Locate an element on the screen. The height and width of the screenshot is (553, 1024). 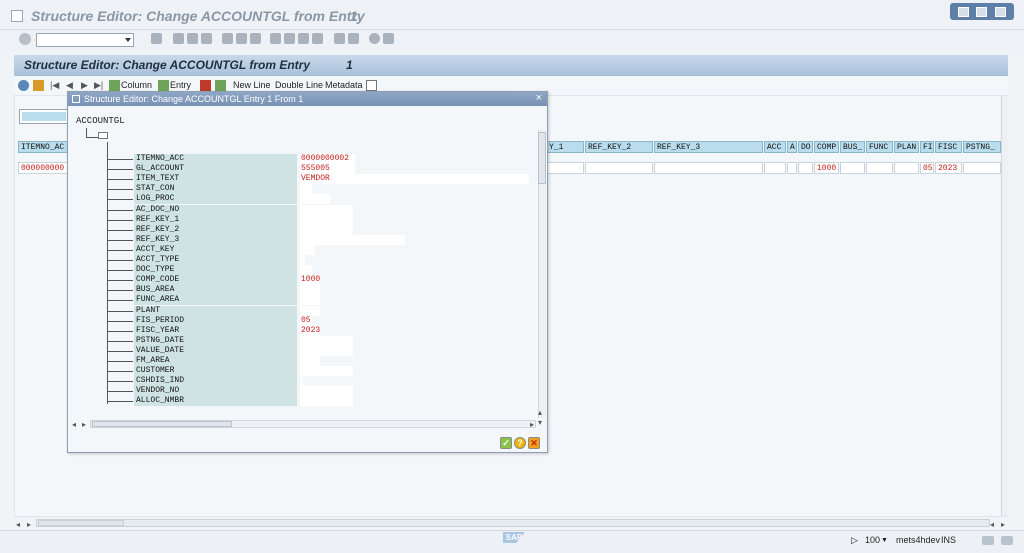
dialog-scroll-right-icon: ▸ is located at coordinates (84, 424).